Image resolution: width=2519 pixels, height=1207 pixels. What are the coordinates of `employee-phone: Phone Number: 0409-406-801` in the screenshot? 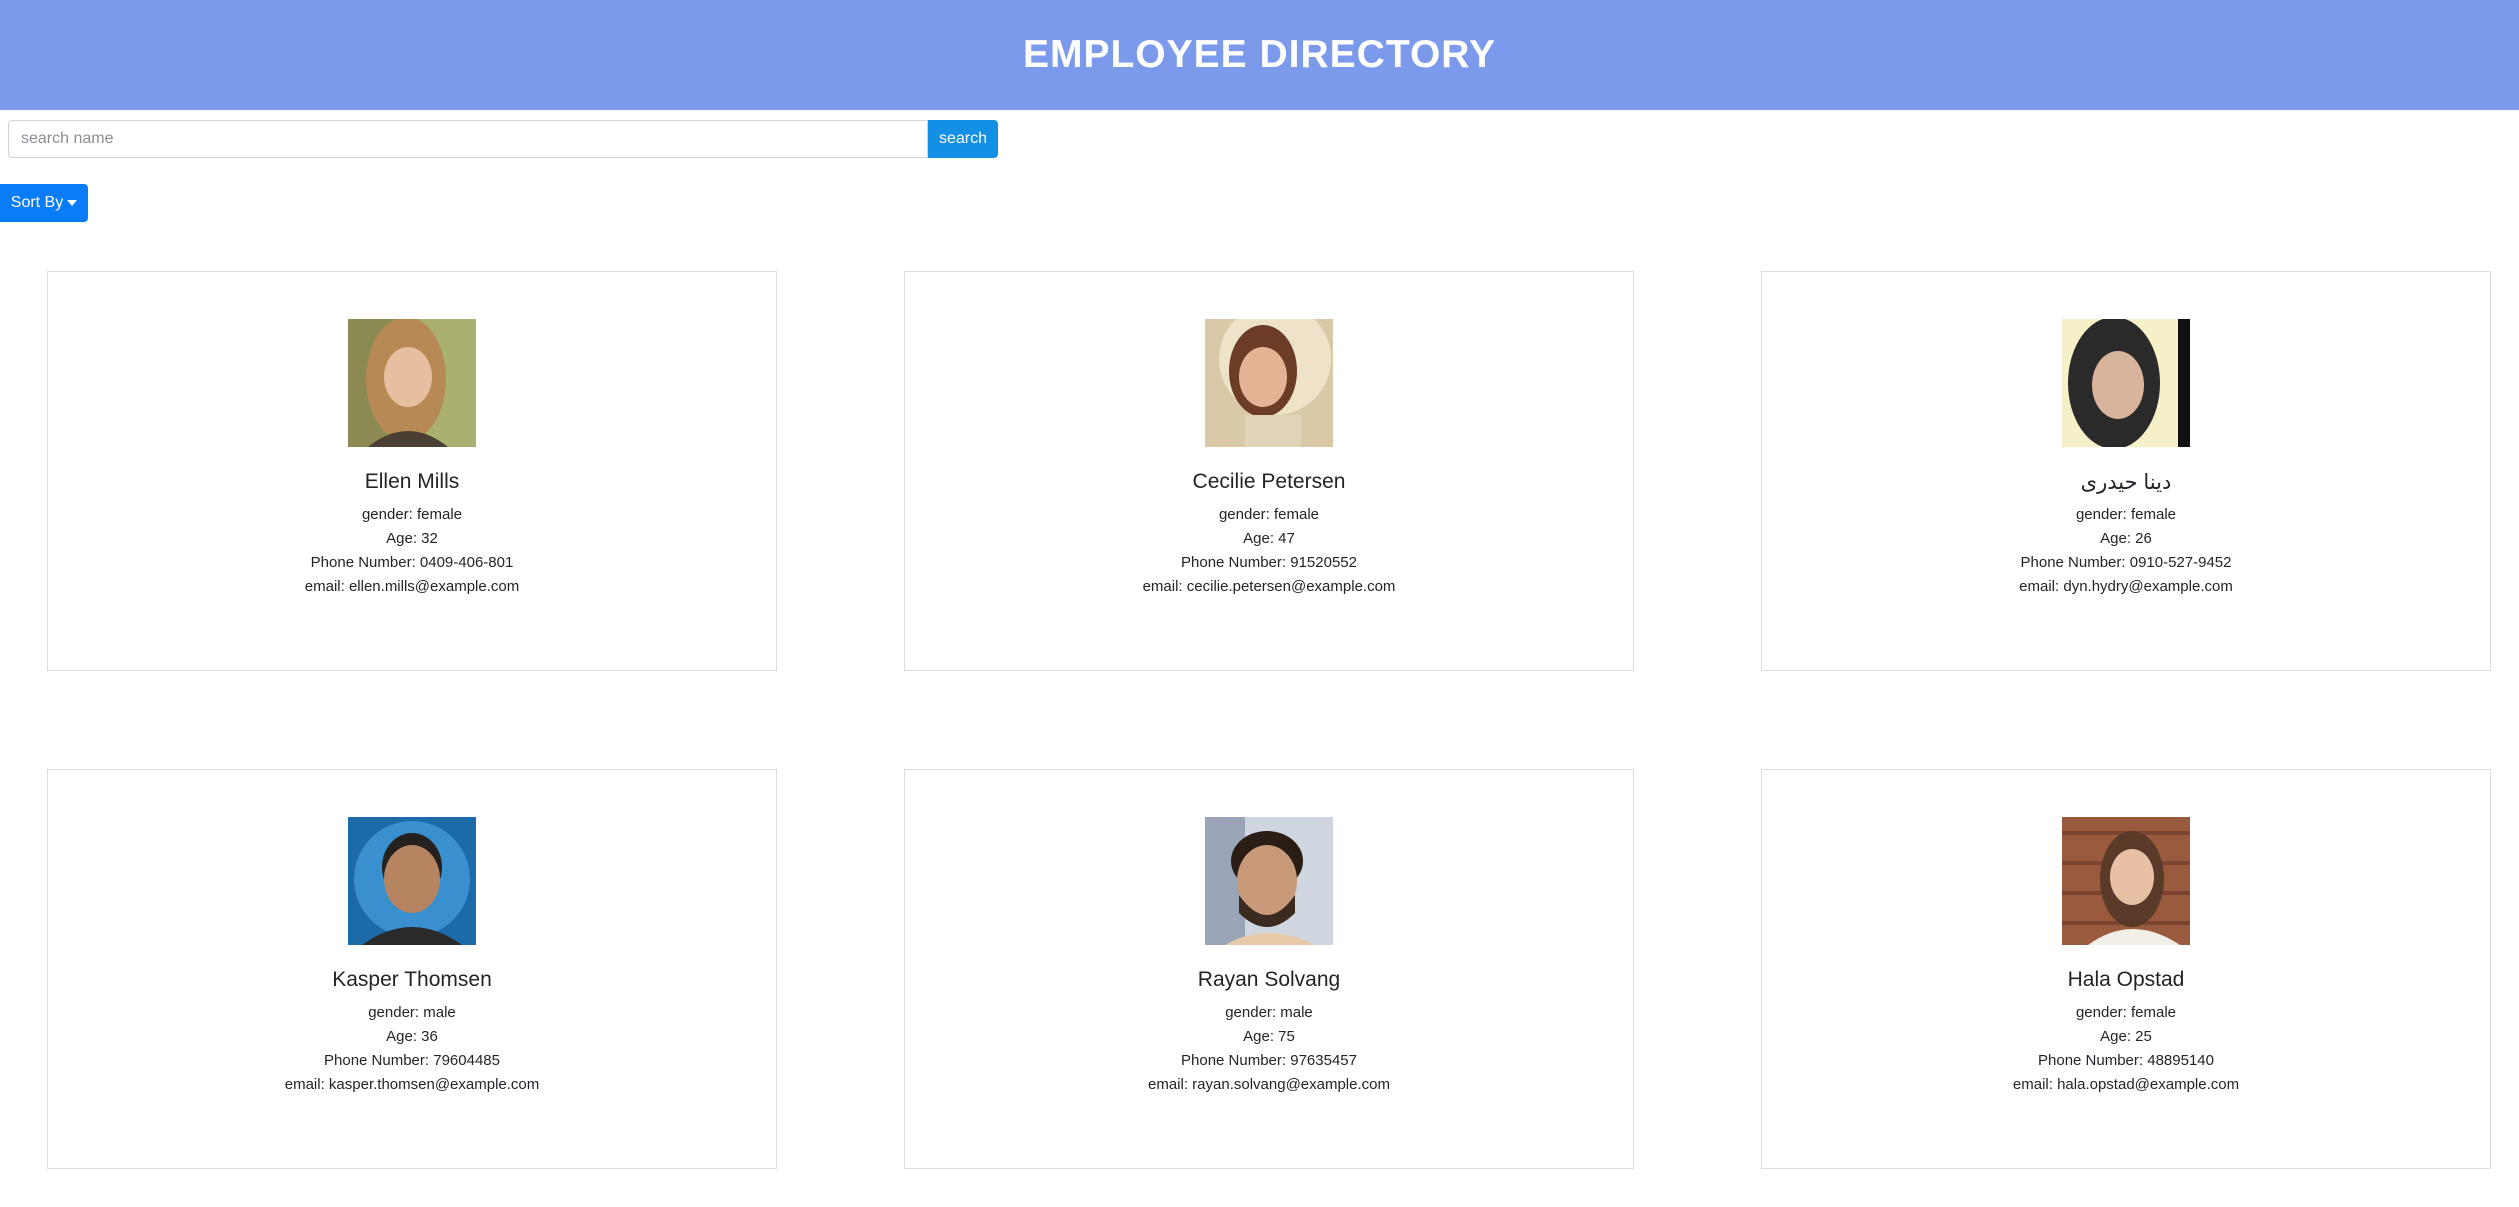 It's located at (412, 562).